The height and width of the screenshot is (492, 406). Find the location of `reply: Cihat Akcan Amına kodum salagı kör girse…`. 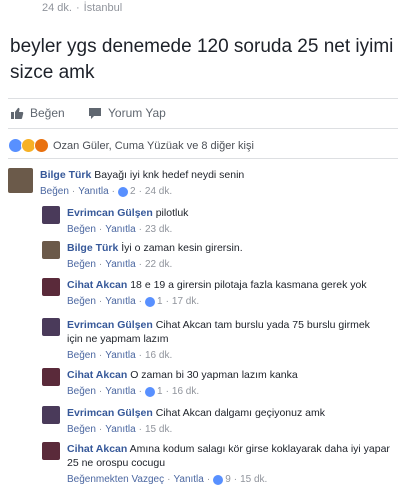

reply: Cihat Akcan Amına kodum salagı kör girse… is located at coordinates (220, 464).